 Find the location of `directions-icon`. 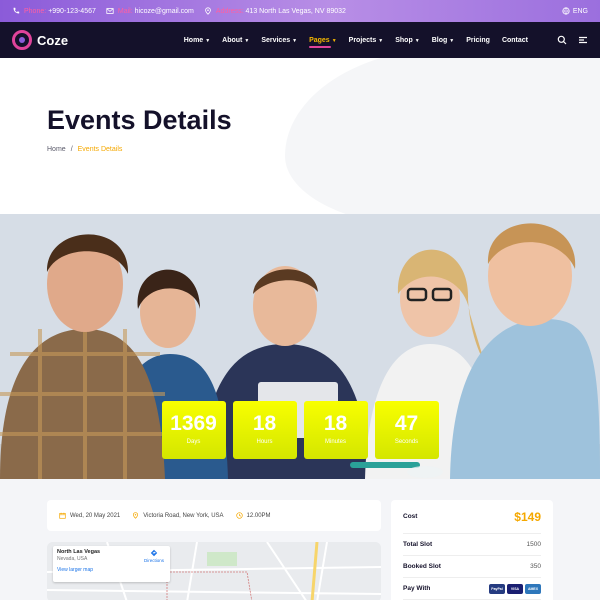

directions-icon is located at coordinates (154, 553).